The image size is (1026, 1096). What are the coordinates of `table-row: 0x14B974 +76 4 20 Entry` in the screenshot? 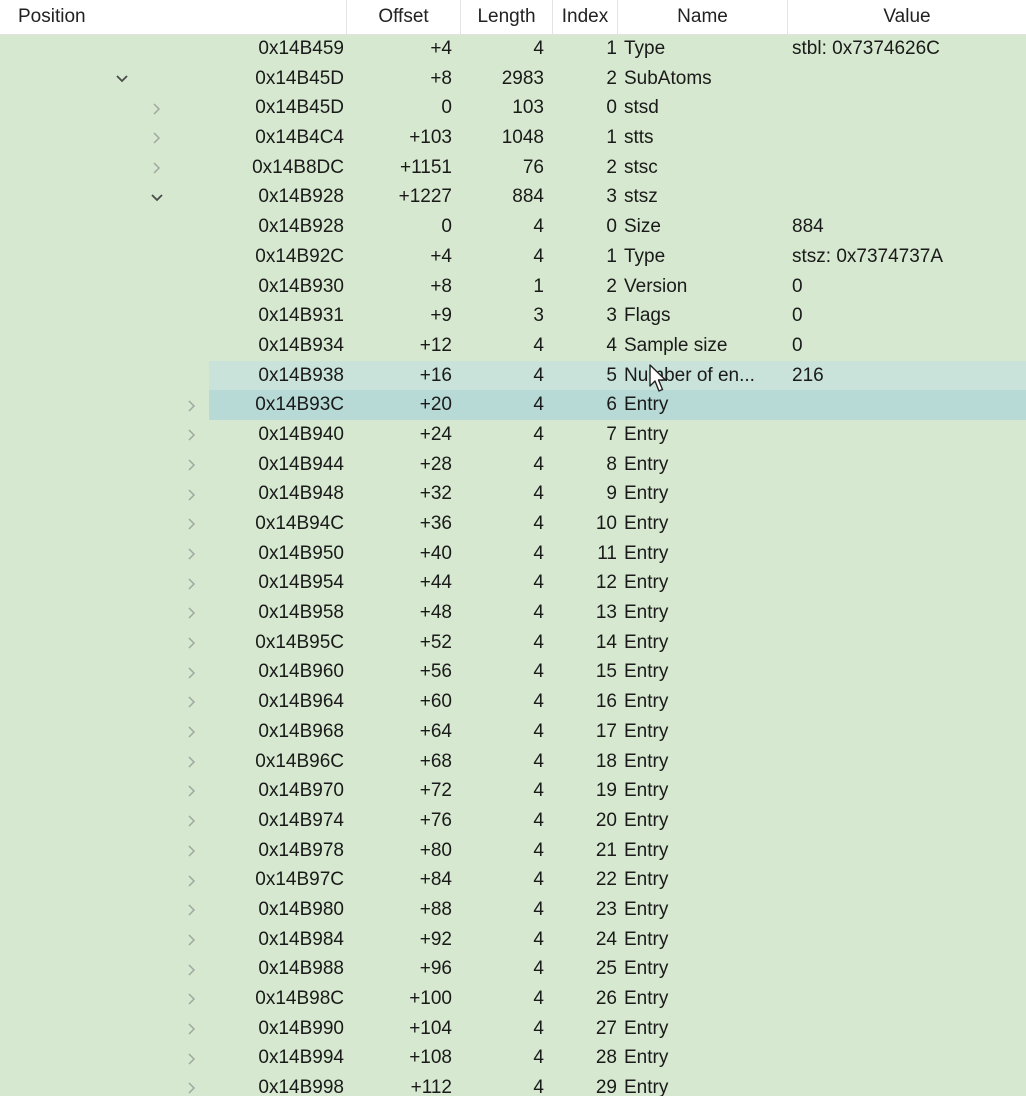 It's located at (513, 821).